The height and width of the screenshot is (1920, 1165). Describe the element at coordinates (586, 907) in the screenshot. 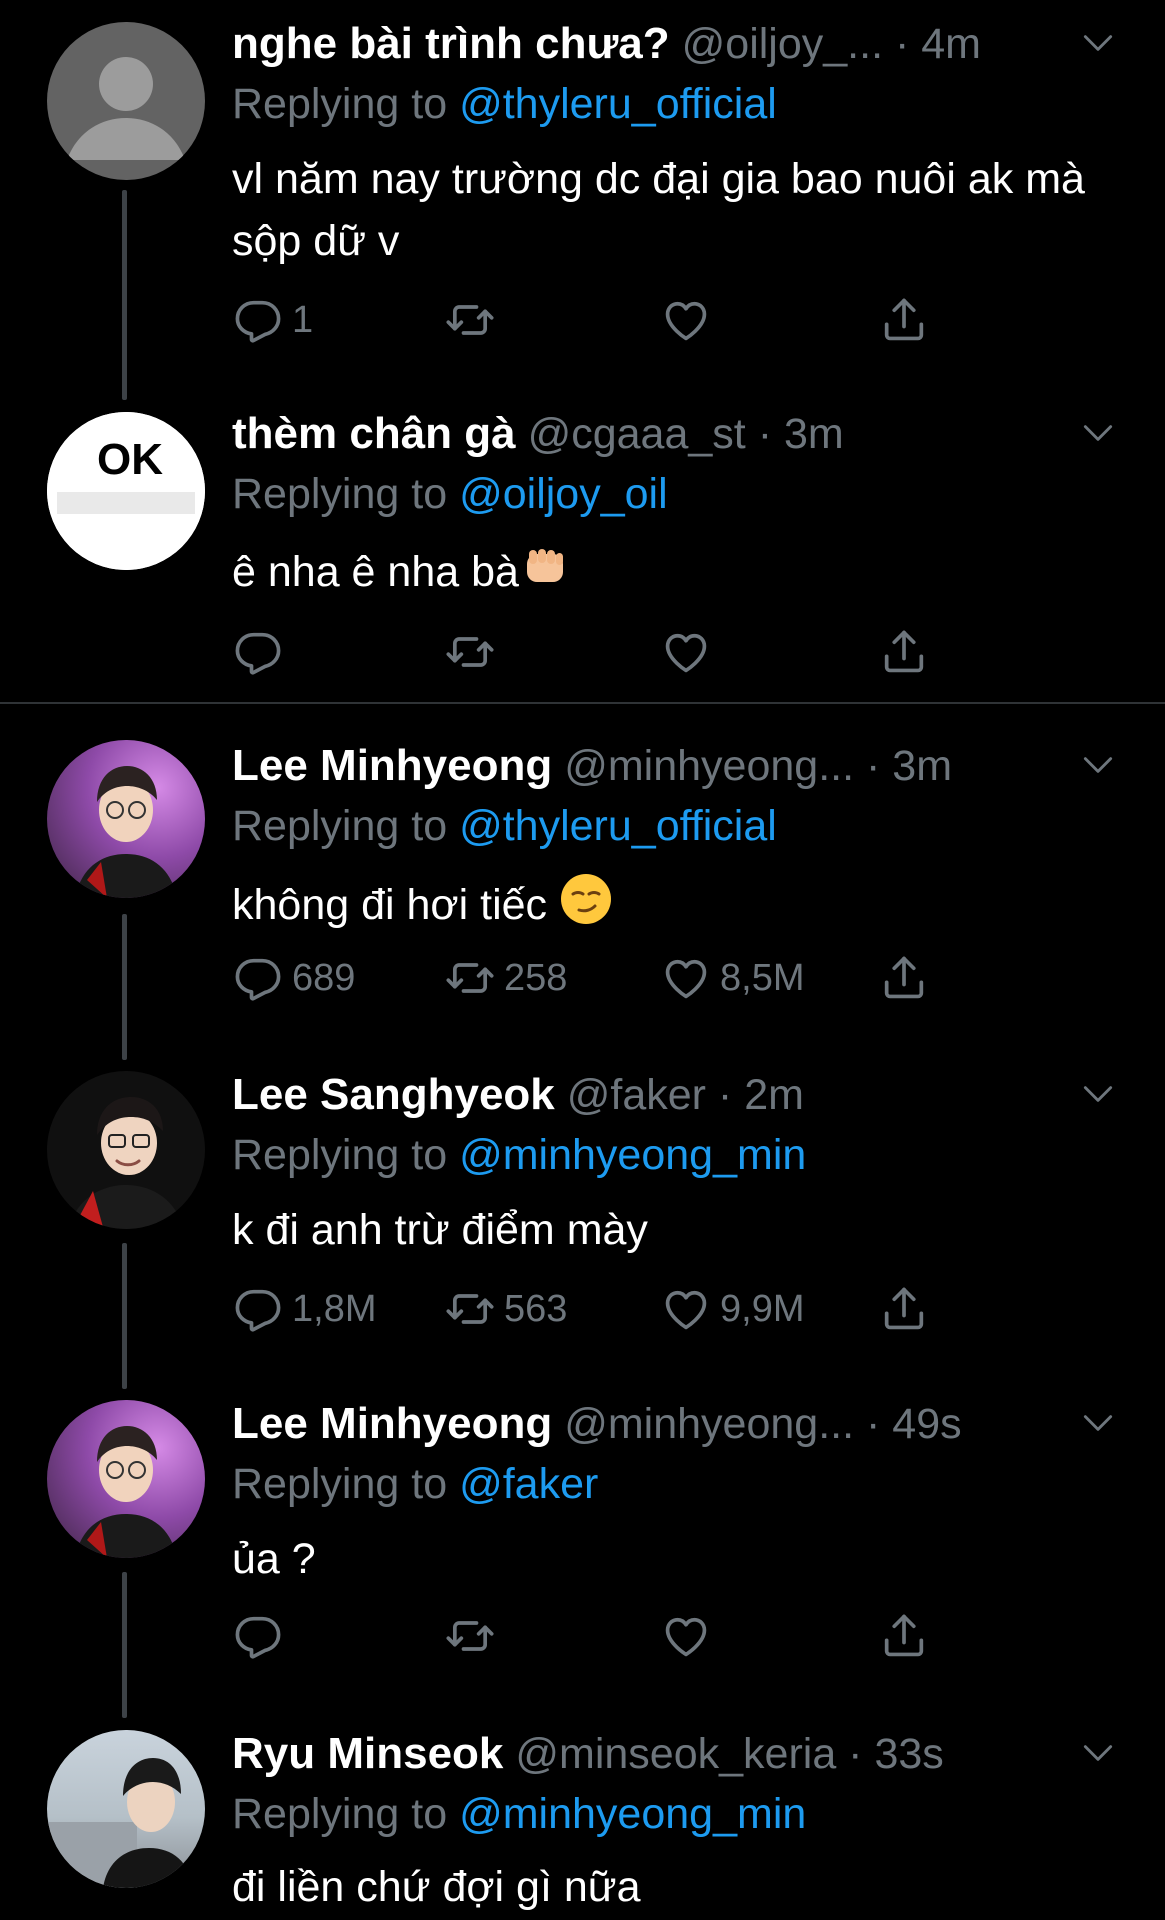

I see `smirk-emoji-icon` at that location.